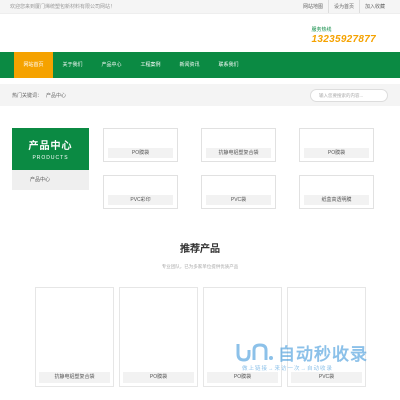 The image size is (400, 400). Describe the element at coordinates (150, 65) in the screenshot. I see `nav-cases: 工程案例` at that location.